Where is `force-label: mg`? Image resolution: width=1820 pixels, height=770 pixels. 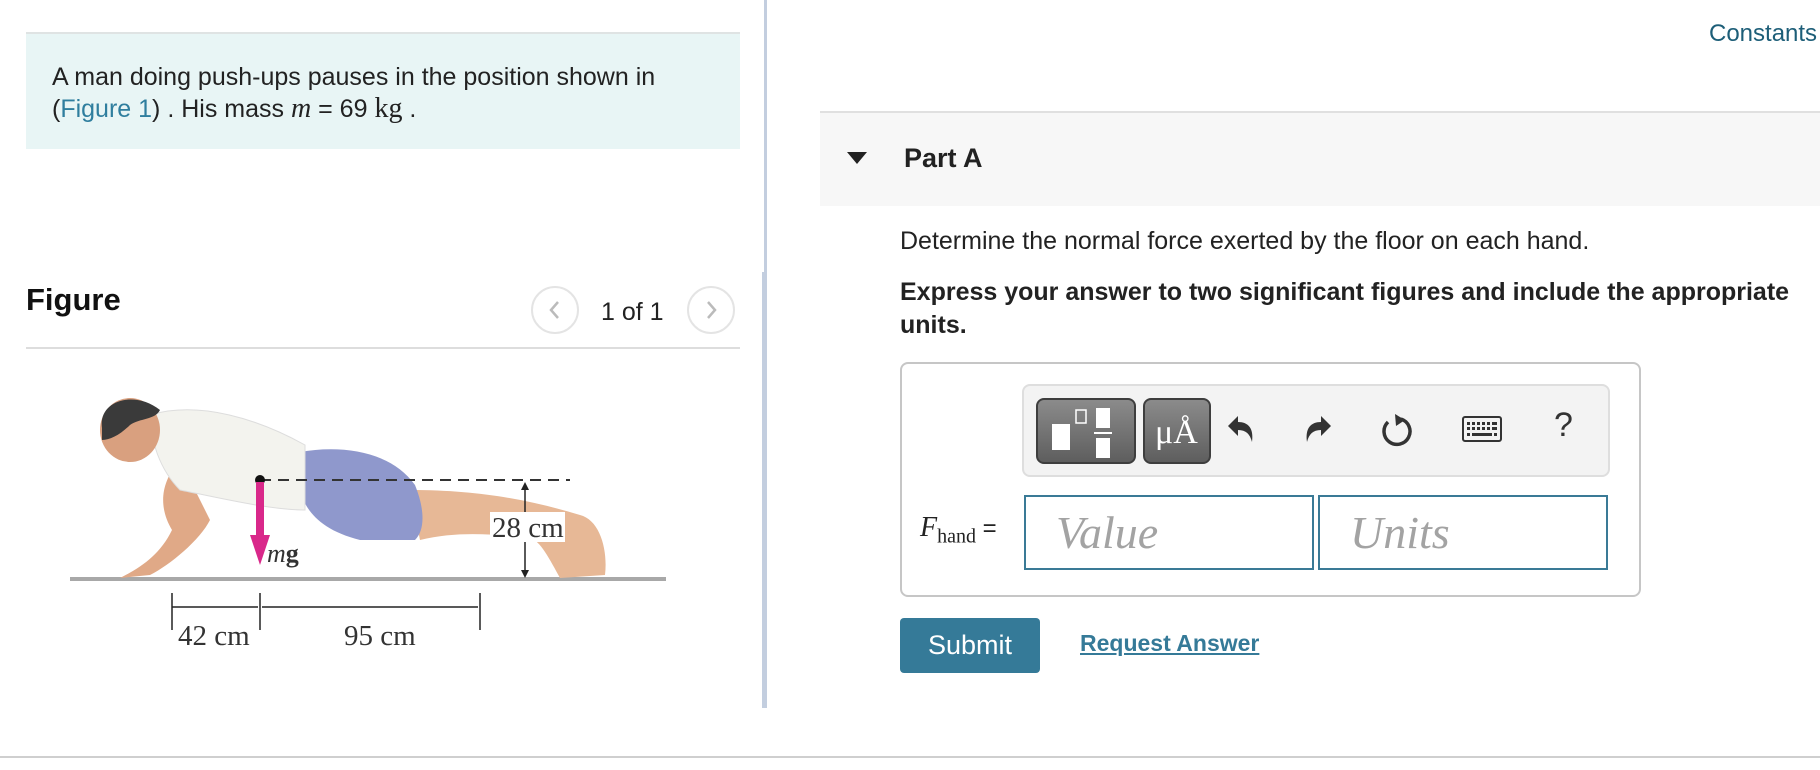
force-label: mg is located at coordinates (283, 553).